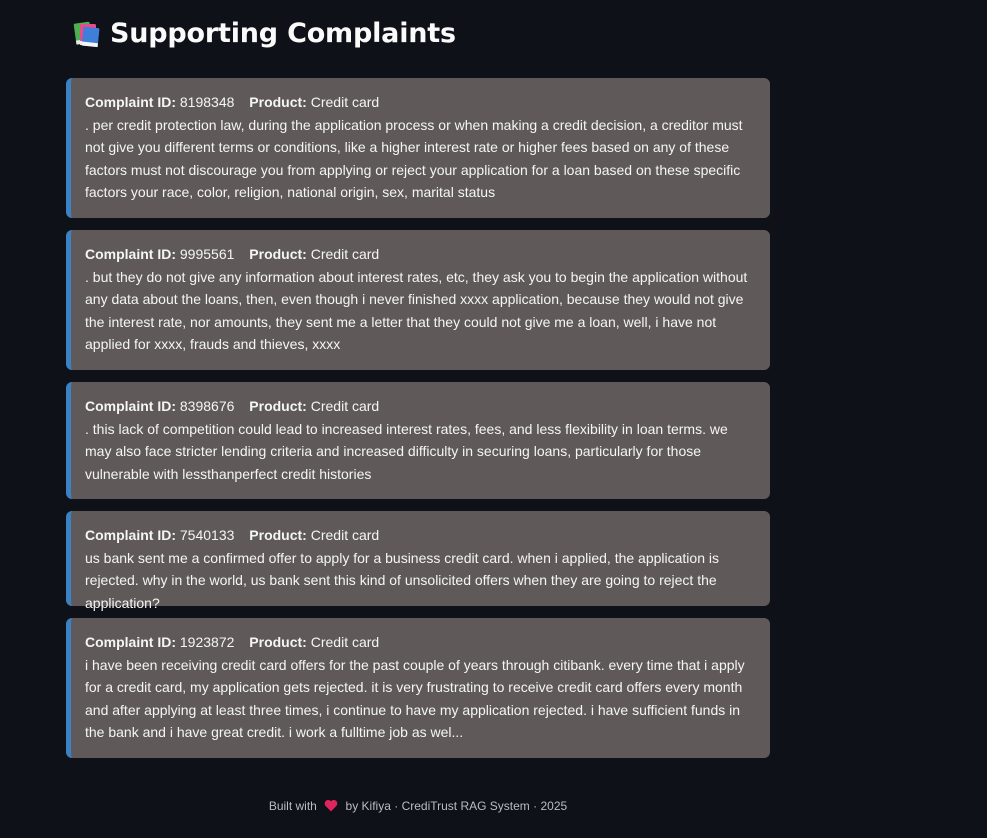  I want to click on footer-prefix: Built with, so click(292, 806).